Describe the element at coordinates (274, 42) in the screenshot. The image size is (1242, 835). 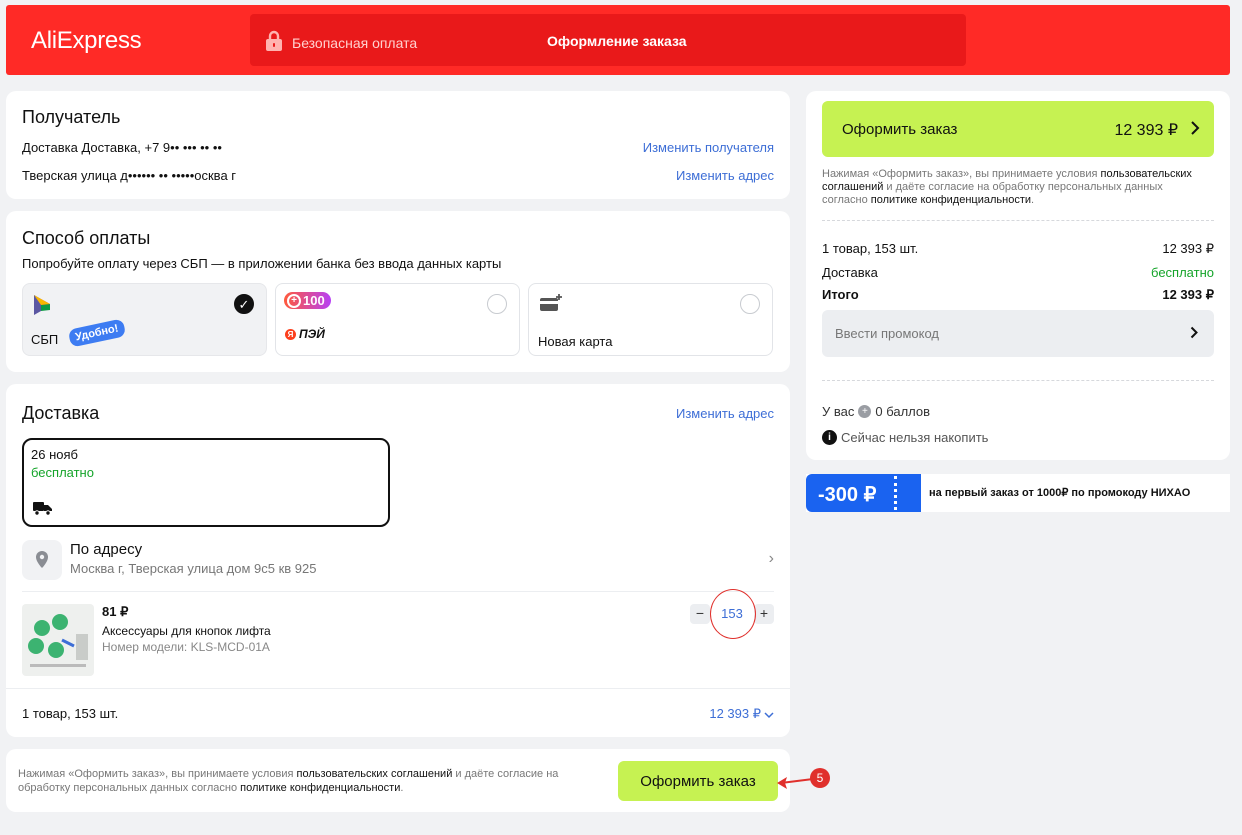
I see `lock-icon` at that location.